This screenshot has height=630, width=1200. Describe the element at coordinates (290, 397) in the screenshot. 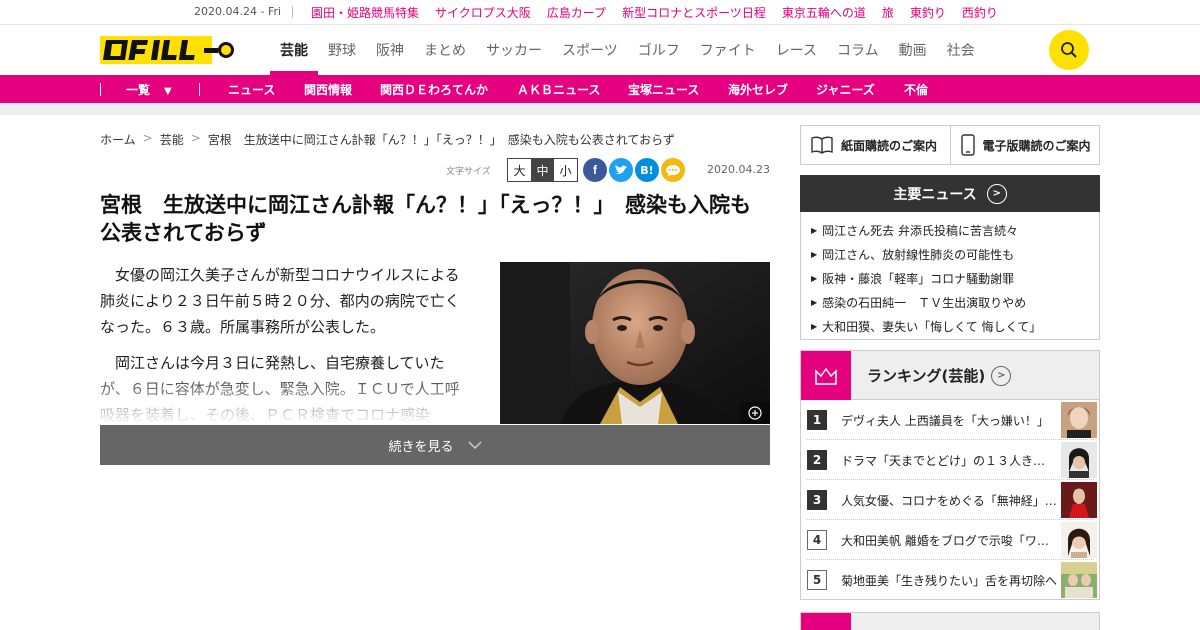

I see `text-fade-overlay` at that location.